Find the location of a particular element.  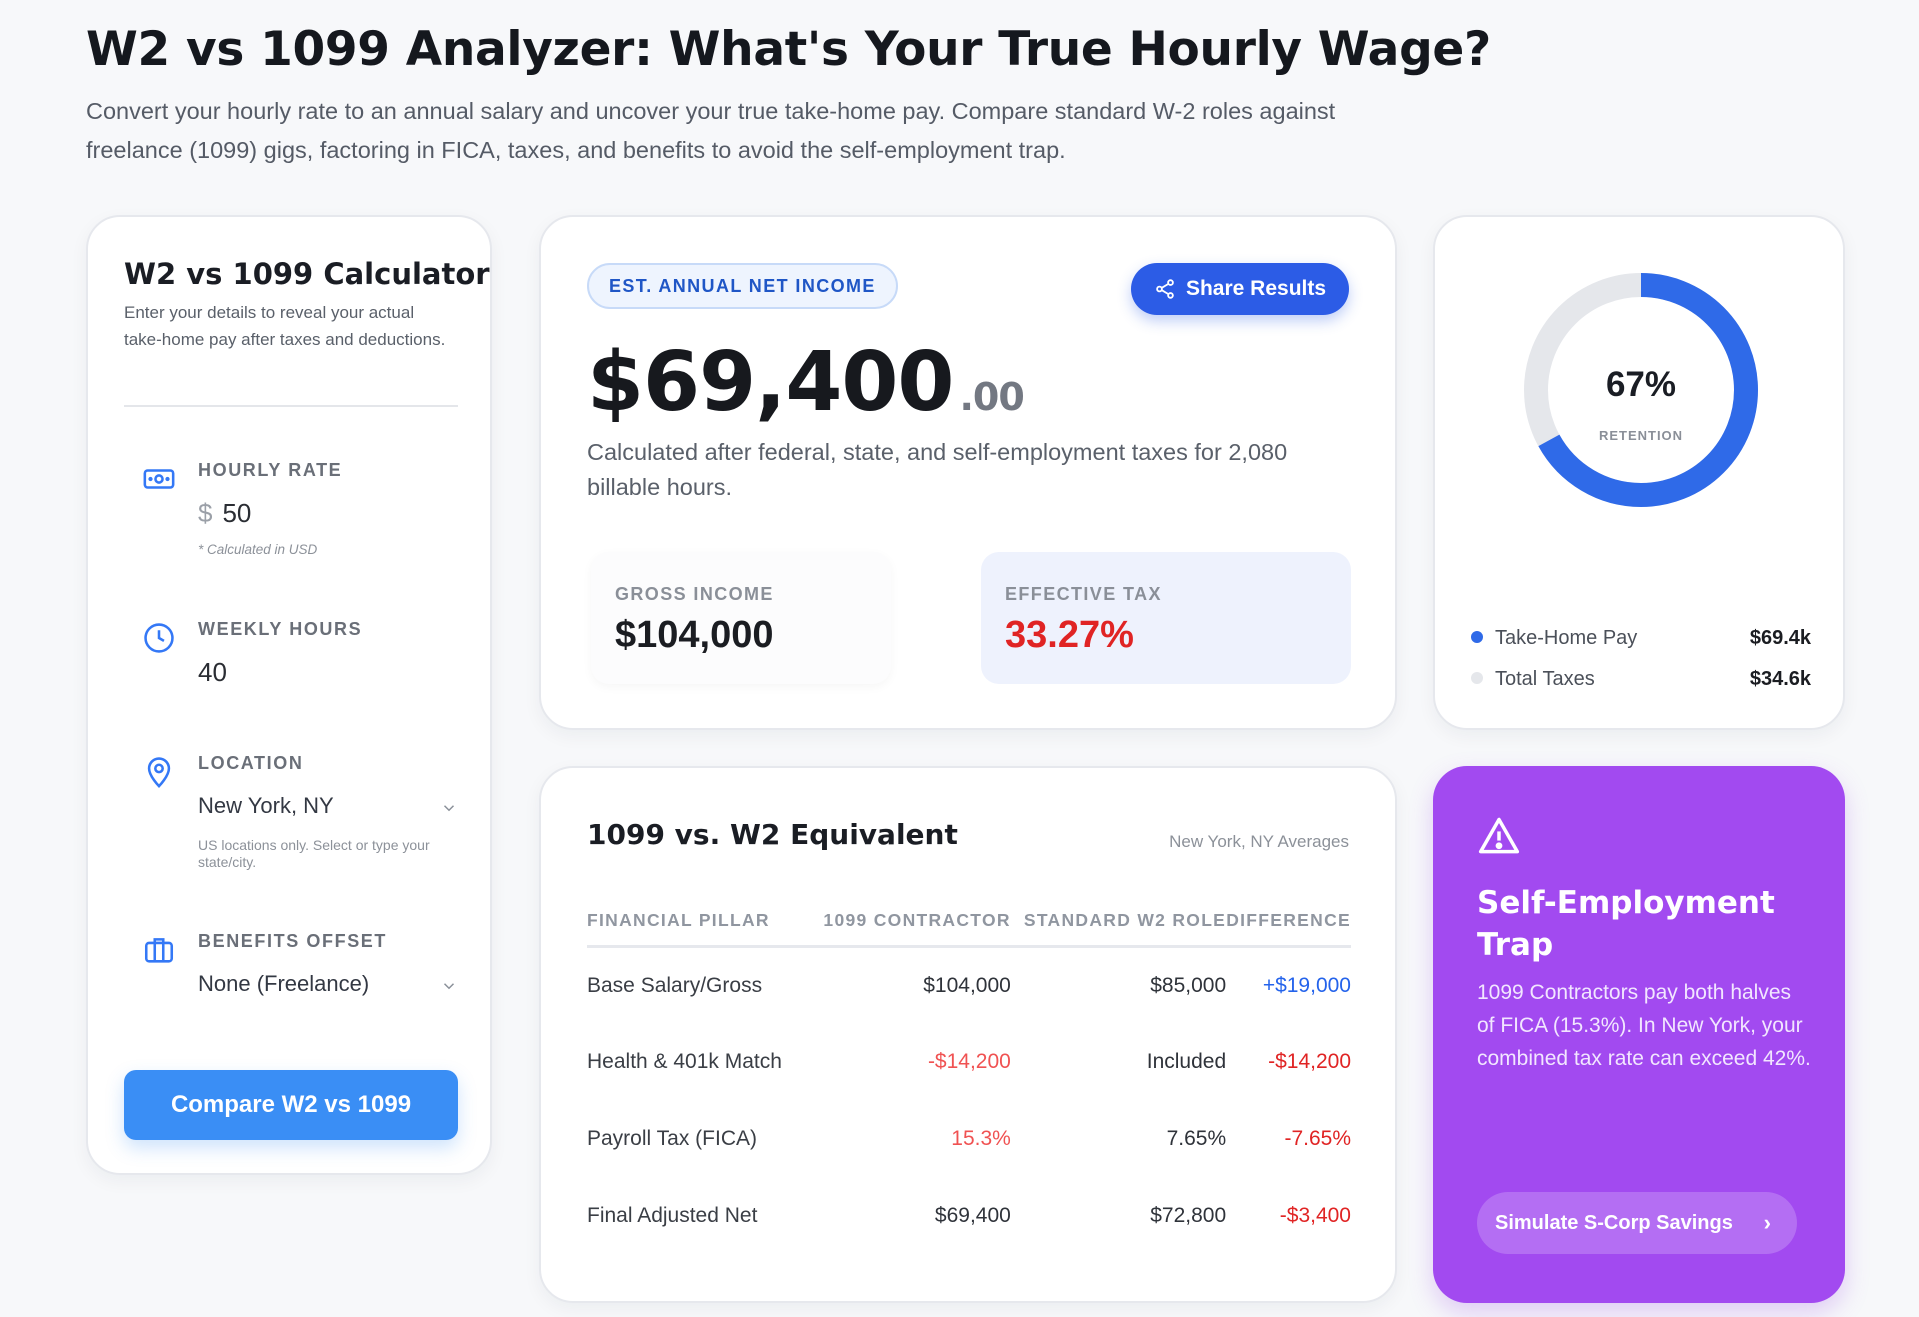

legend-label: Take-Home Pay is located at coordinates (1566, 638).